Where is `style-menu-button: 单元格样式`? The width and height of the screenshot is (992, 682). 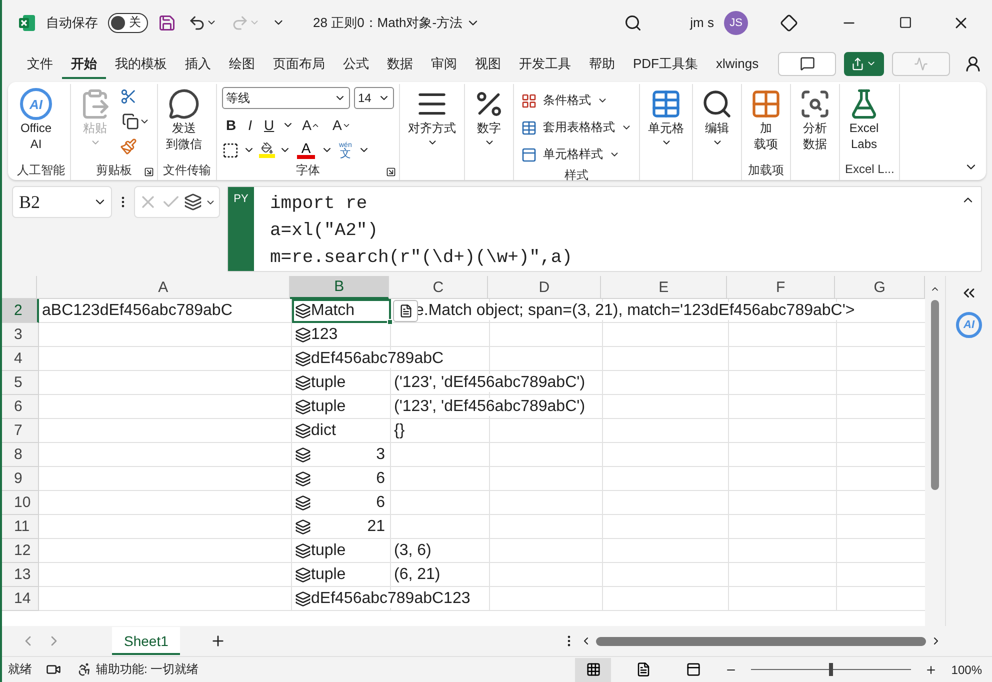
style-menu-button: 单元格样式 is located at coordinates (573, 154).